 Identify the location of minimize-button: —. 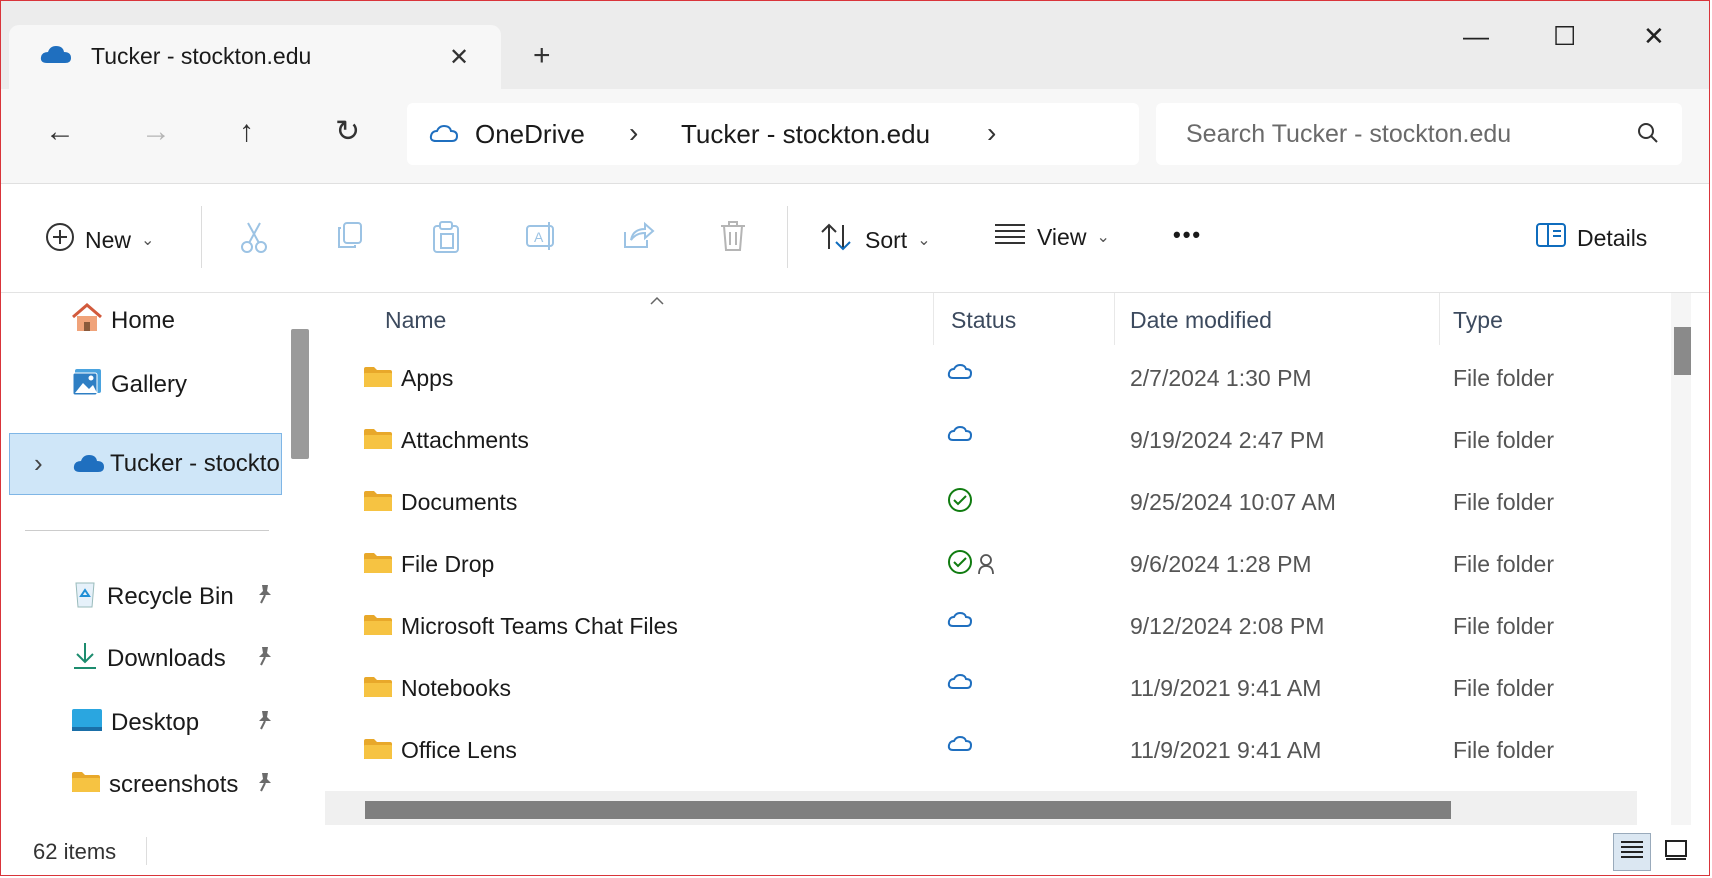
(1476, 36).